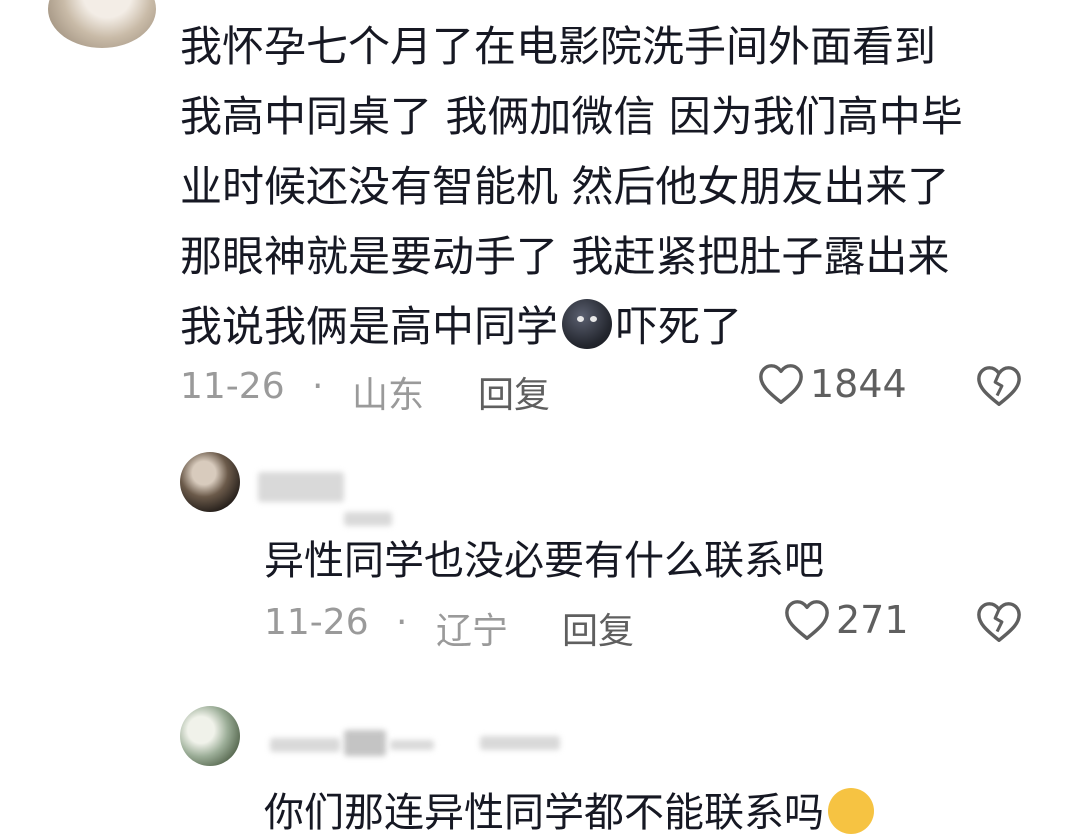 The height and width of the screenshot is (838, 1080). What do you see at coordinates (544, 813) in the screenshot?
I see `reply-text: 你们那连异性同学都不能联系吗` at bounding box center [544, 813].